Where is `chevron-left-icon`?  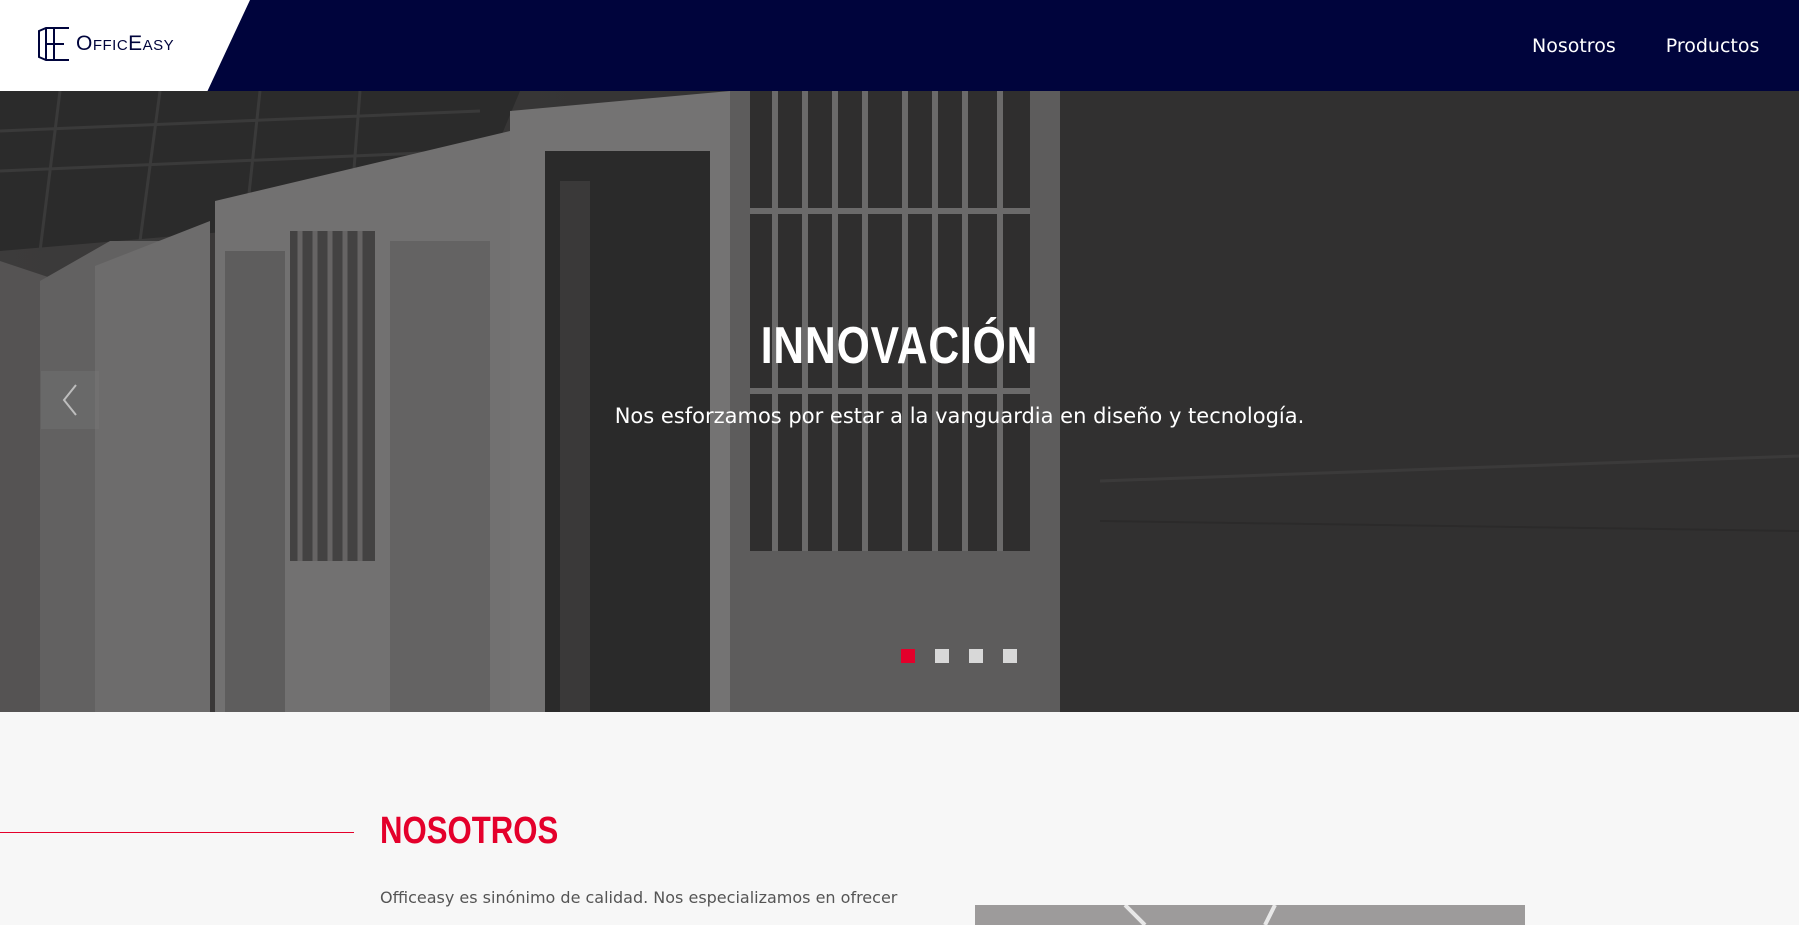
chevron-left-icon is located at coordinates (69, 400).